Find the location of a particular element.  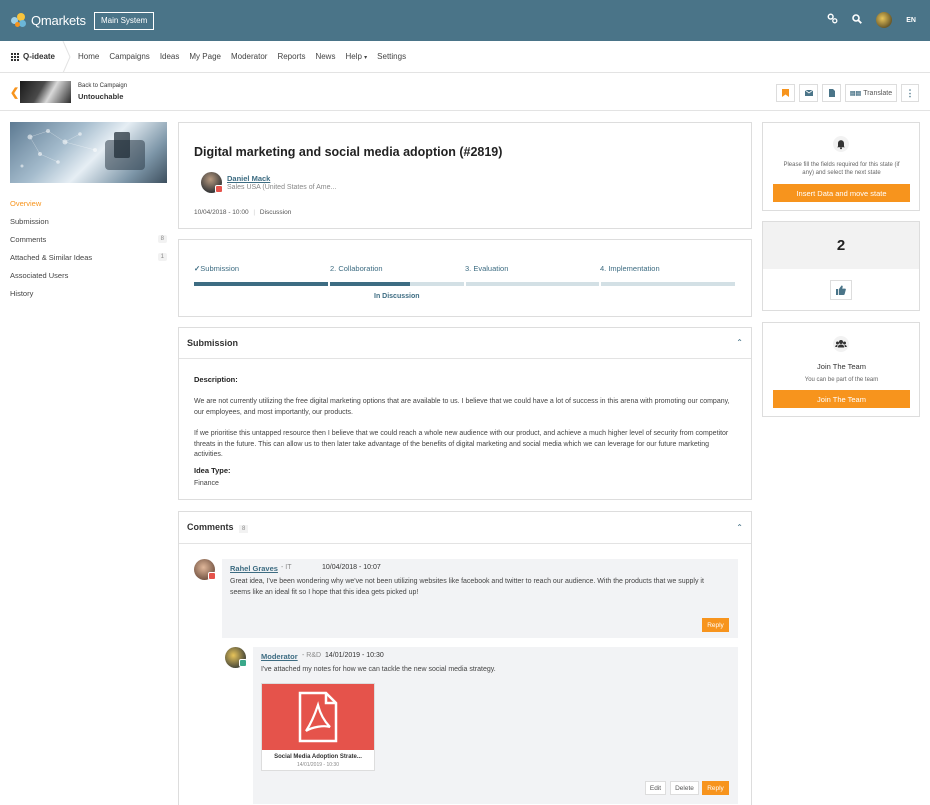

bell-icon is located at coordinates (841, 144).